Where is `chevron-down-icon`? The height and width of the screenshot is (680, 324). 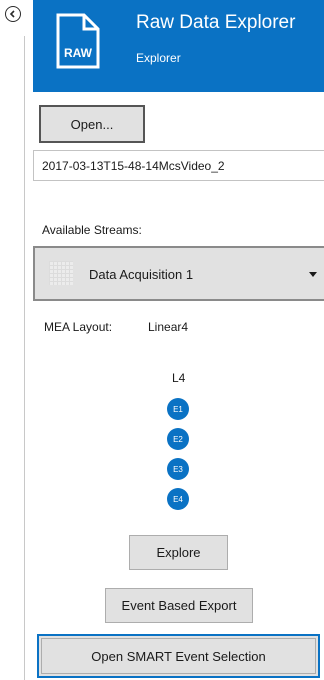 chevron-down-icon is located at coordinates (313, 274).